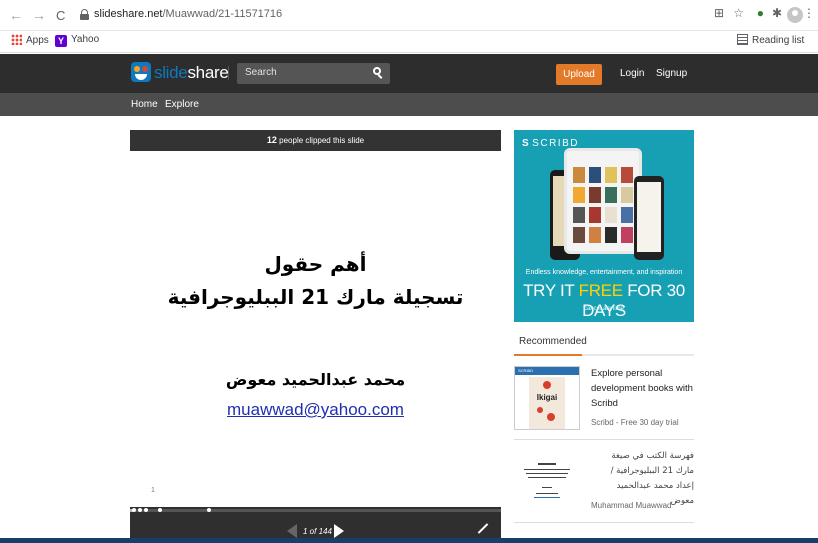 This screenshot has height=543, width=818. I want to click on next-slide-button, so click(339, 531).